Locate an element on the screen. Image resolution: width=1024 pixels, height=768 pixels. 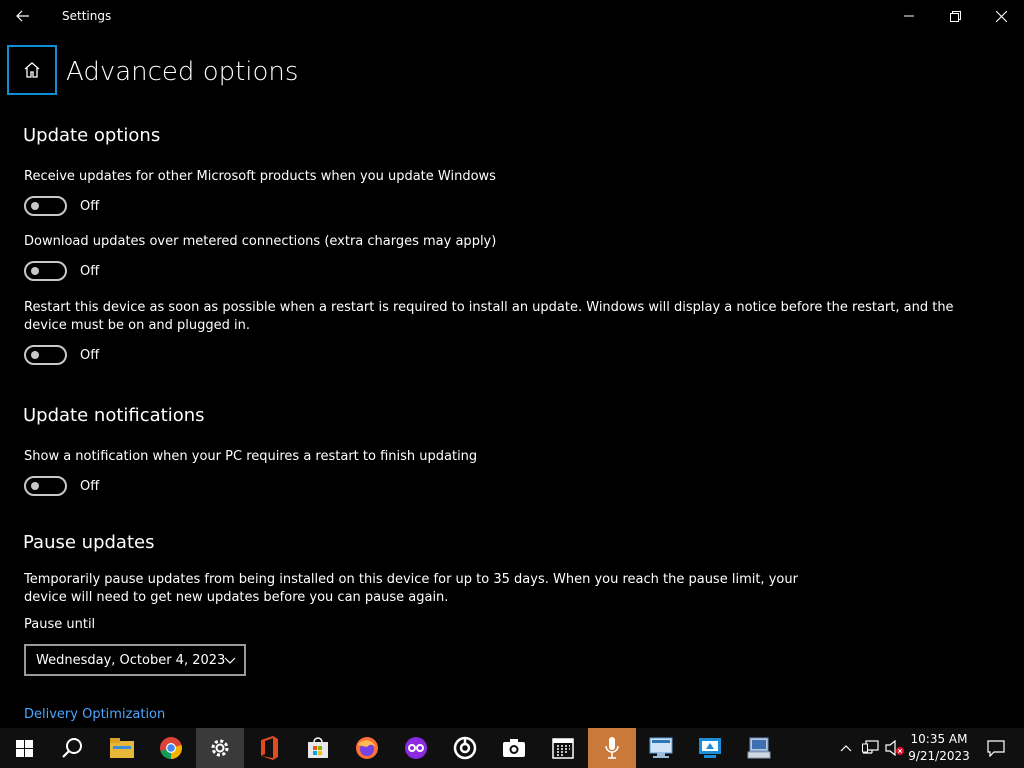
vr-app-icon is located at coordinates (416, 748).